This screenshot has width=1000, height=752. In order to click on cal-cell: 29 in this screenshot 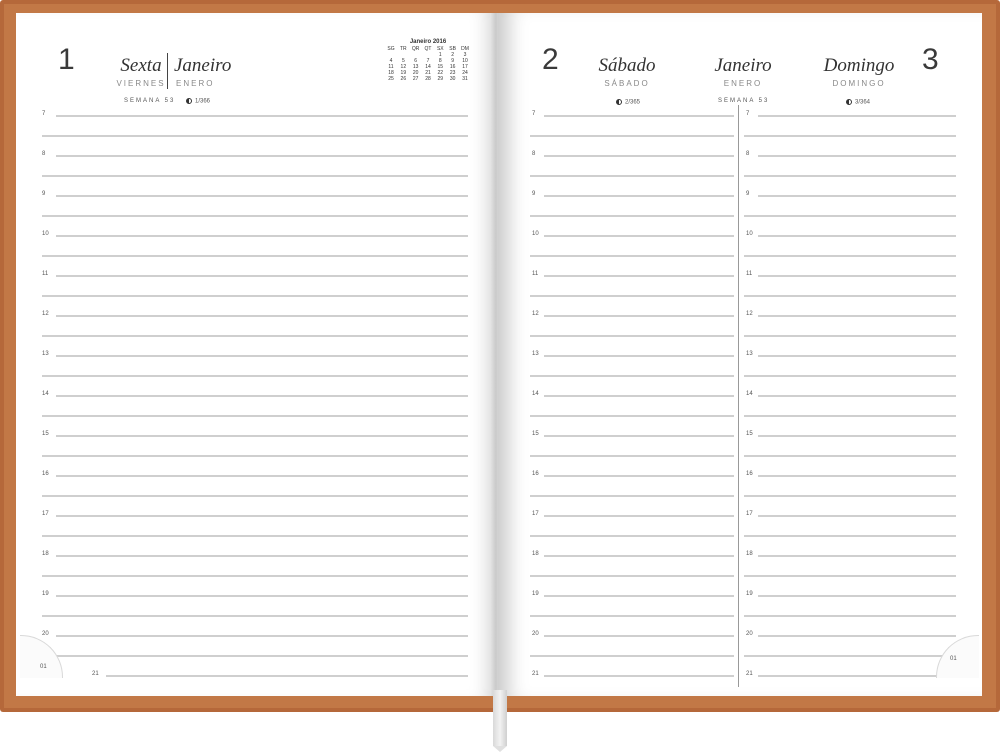, I will do `click(440, 79)`.